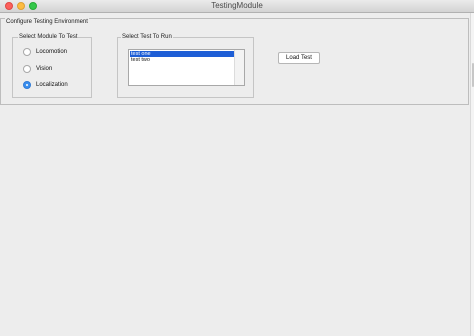  What do you see at coordinates (472, 174) in the screenshot?
I see `vertical-scrollbar` at bounding box center [472, 174].